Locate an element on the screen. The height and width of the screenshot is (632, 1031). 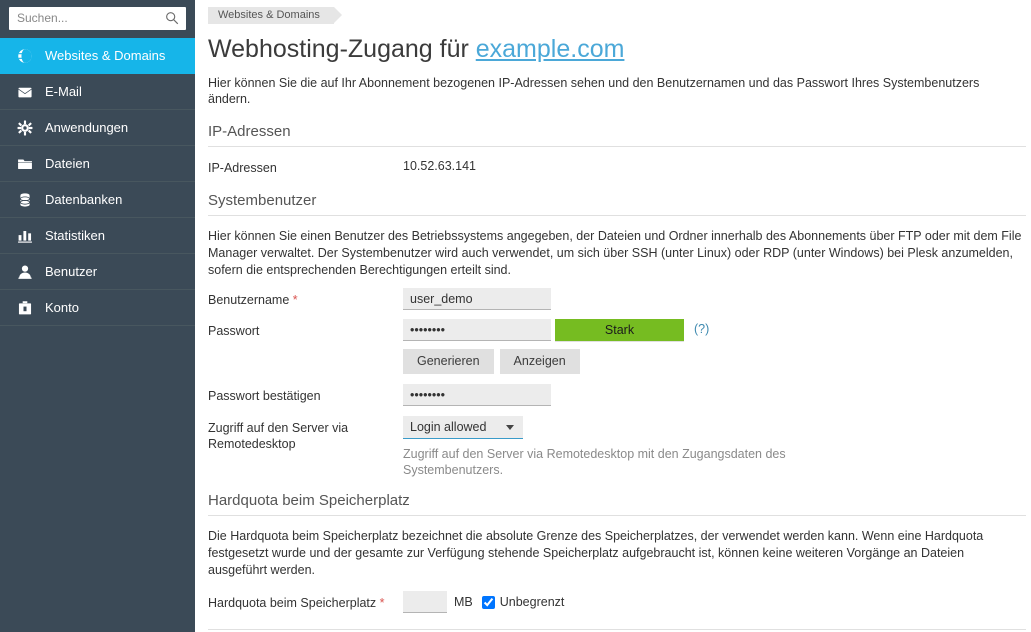
folder-icon is located at coordinates (25, 164).